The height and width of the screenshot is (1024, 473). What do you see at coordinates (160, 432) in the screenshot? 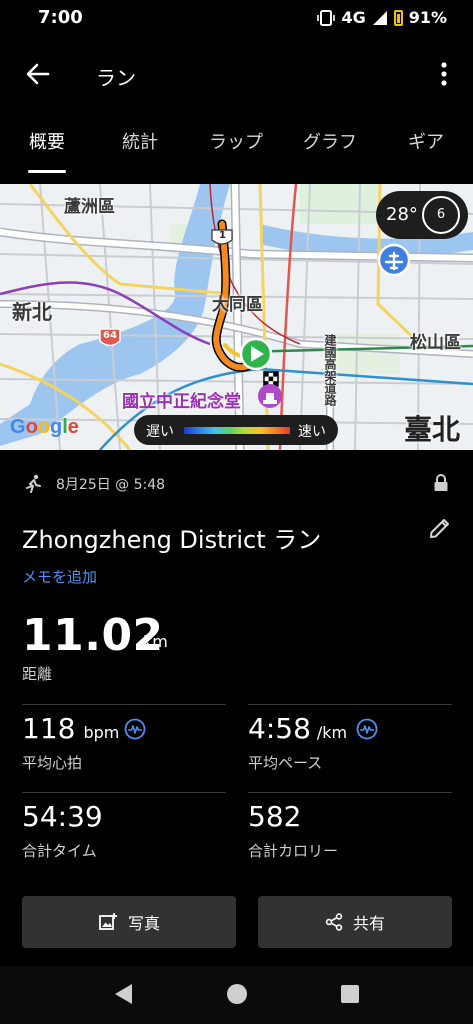
I see `legend-slow-label: 遅い` at bounding box center [160, 432].